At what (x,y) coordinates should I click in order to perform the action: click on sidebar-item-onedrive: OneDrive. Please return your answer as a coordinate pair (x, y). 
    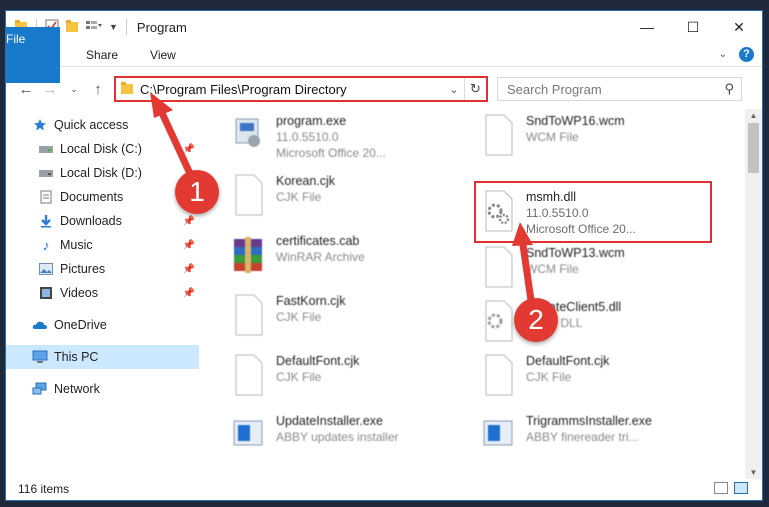
    Looking at the image, I should click on (102, 325).